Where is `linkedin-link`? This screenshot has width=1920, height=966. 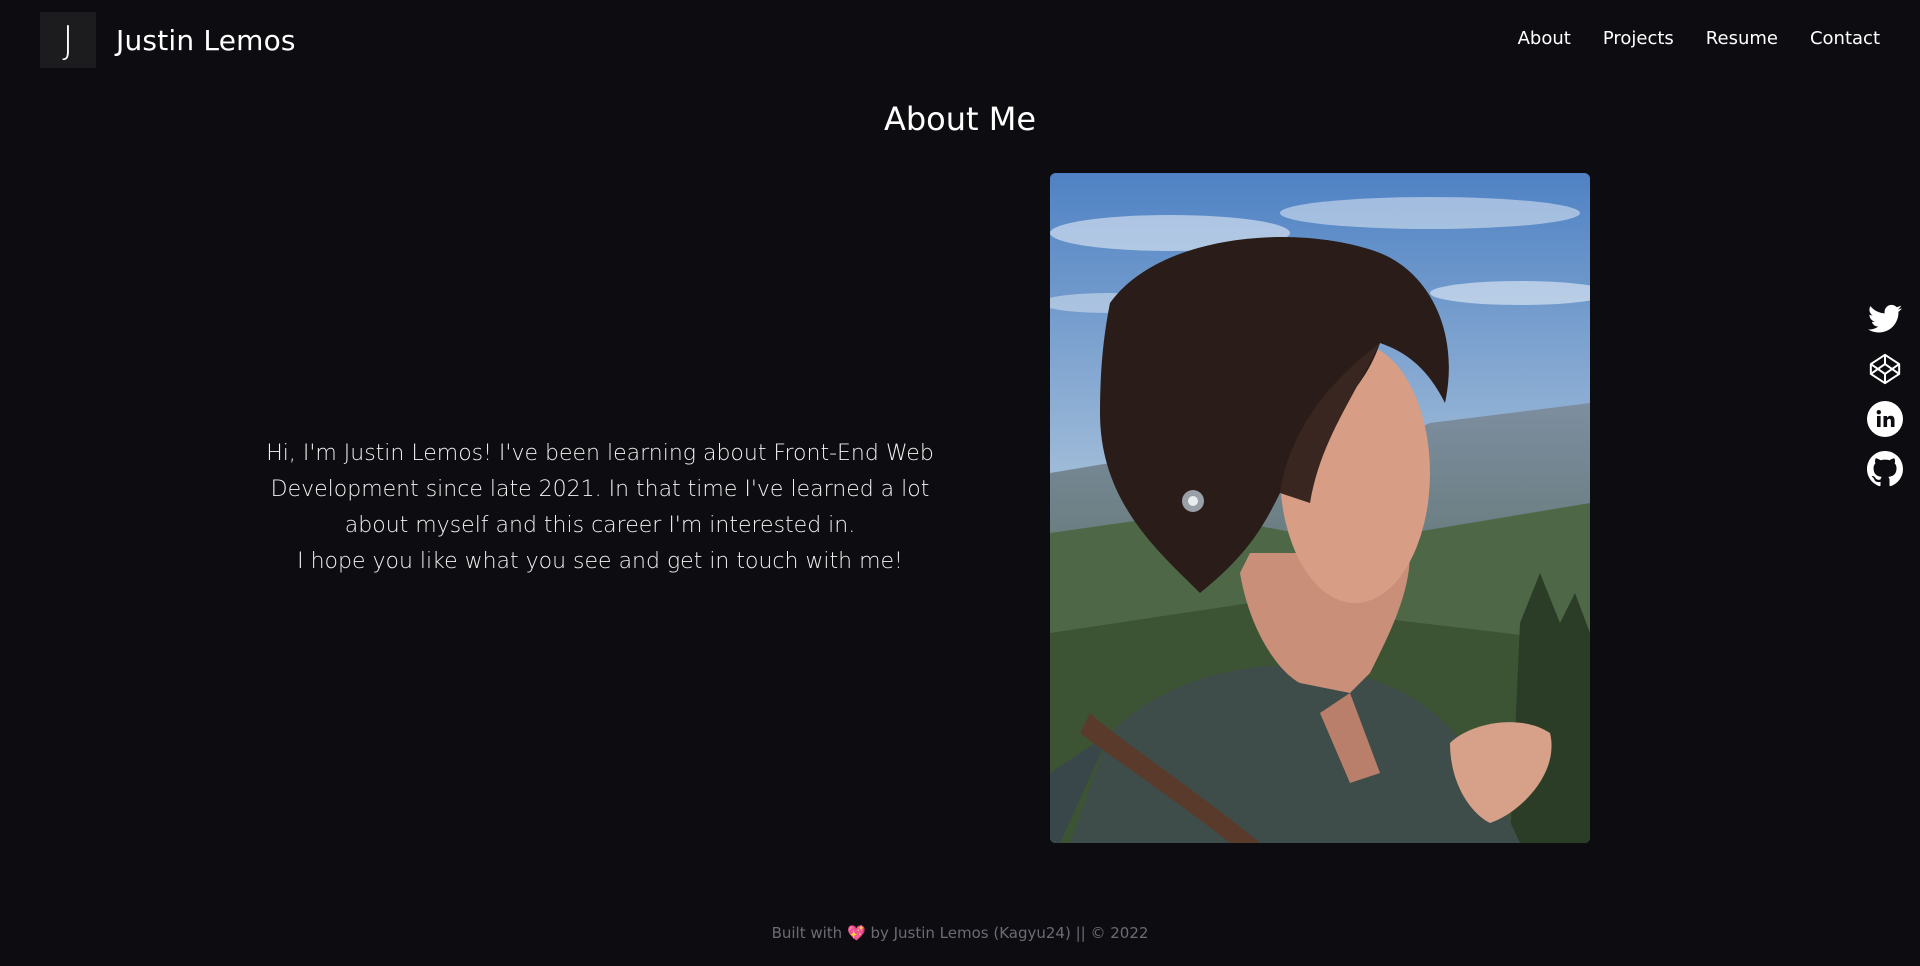
linkedin-link is located at coordinates (1885, 419).